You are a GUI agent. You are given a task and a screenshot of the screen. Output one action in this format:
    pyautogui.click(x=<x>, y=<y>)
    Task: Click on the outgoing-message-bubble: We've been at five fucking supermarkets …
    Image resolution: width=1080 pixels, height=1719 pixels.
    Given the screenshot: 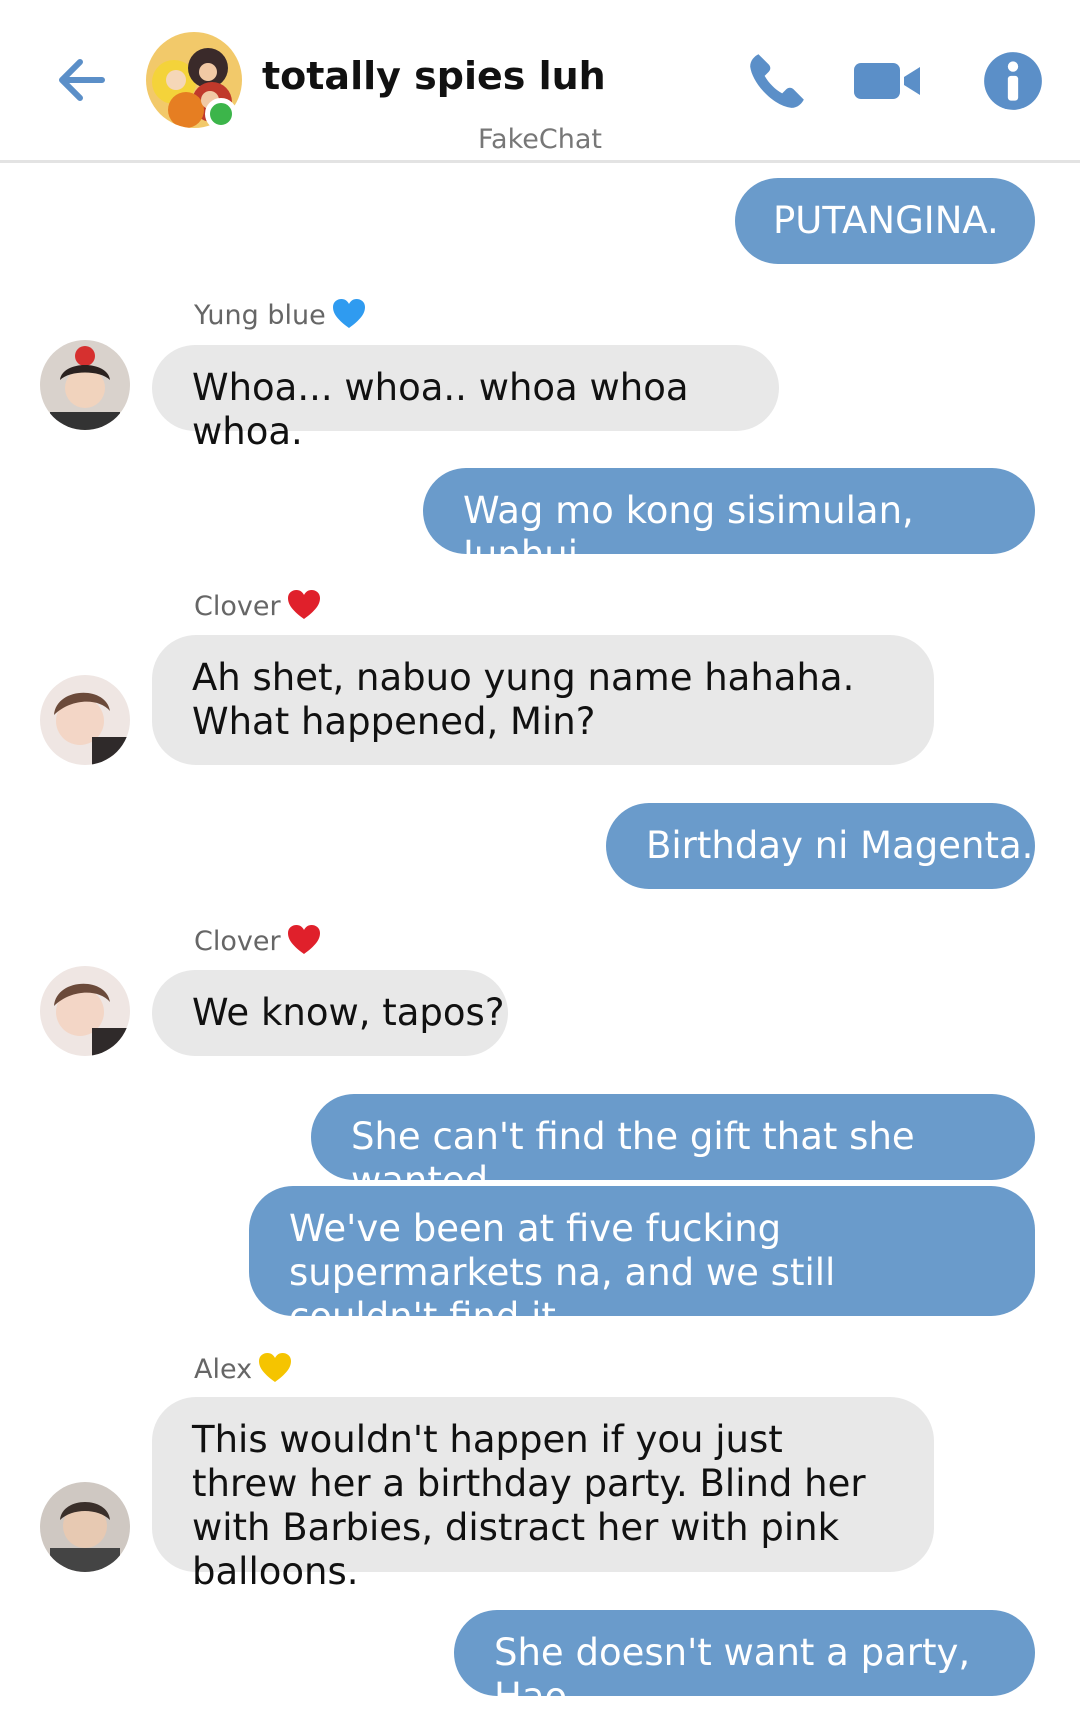 What is the action you would take?
    pyautogui.click(x=642, y=1262)
    